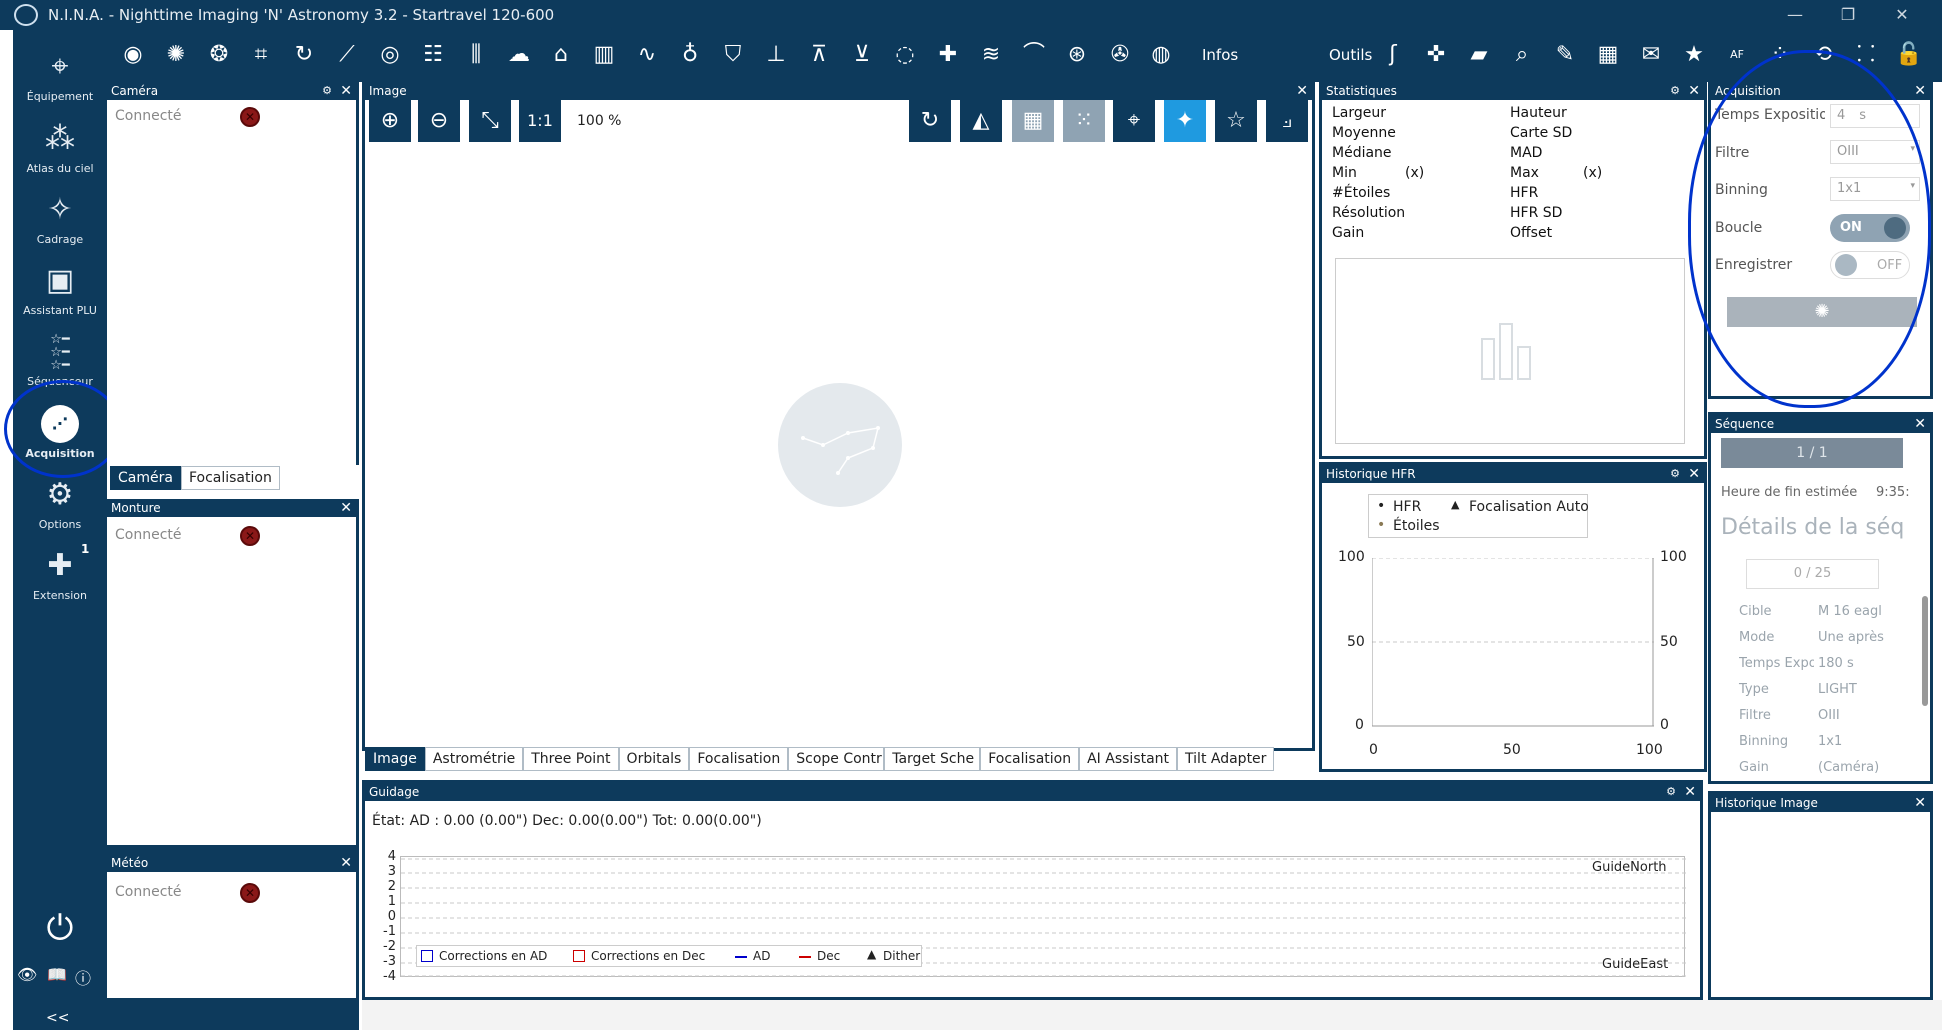  Describe the element at coordinates (60, 289) in the screenshot. I see `sidebar-item-flatwizard: ▣ Assistant PLU` at that location.